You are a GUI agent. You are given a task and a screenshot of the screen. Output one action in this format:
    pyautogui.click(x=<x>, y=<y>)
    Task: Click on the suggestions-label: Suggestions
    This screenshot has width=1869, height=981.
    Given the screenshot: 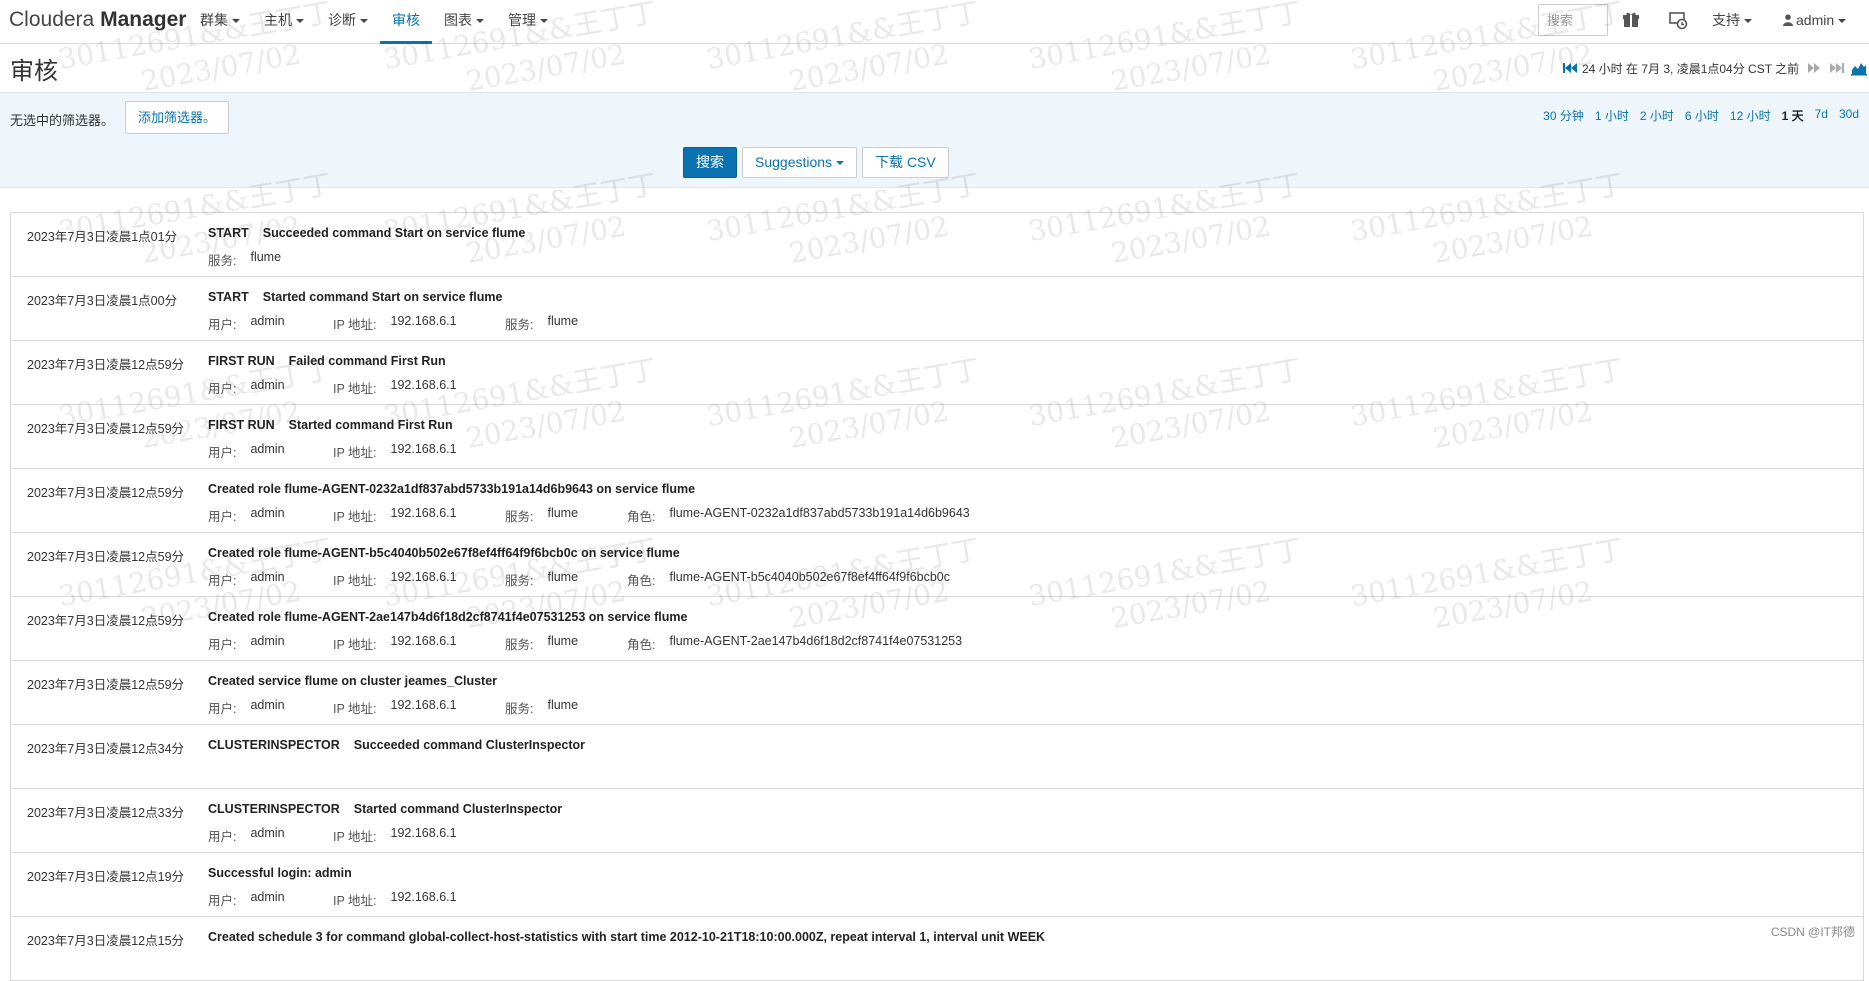 What is the action you would take?
    pyautogui.click(x=794, y=162)
    